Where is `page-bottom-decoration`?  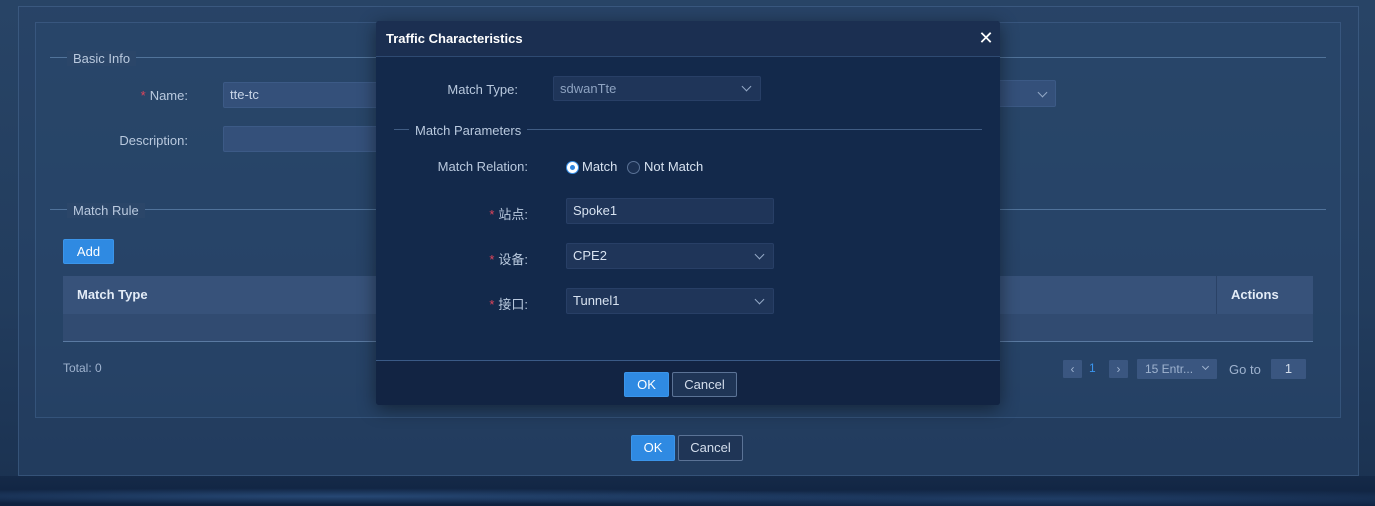
page-bottom-decoration is located at coordinates (687, 491).